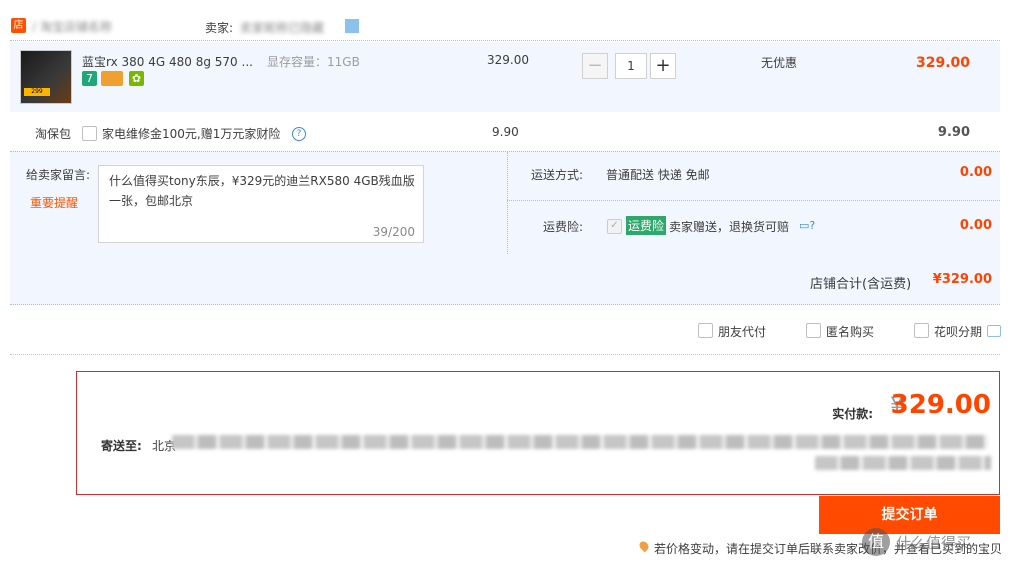 The image size is (1025, 568). What do you see at coordinates (557, 175) in the screenshot?
I see `shipping-method-label: 运送方式:` at bounding box center [557, 175].